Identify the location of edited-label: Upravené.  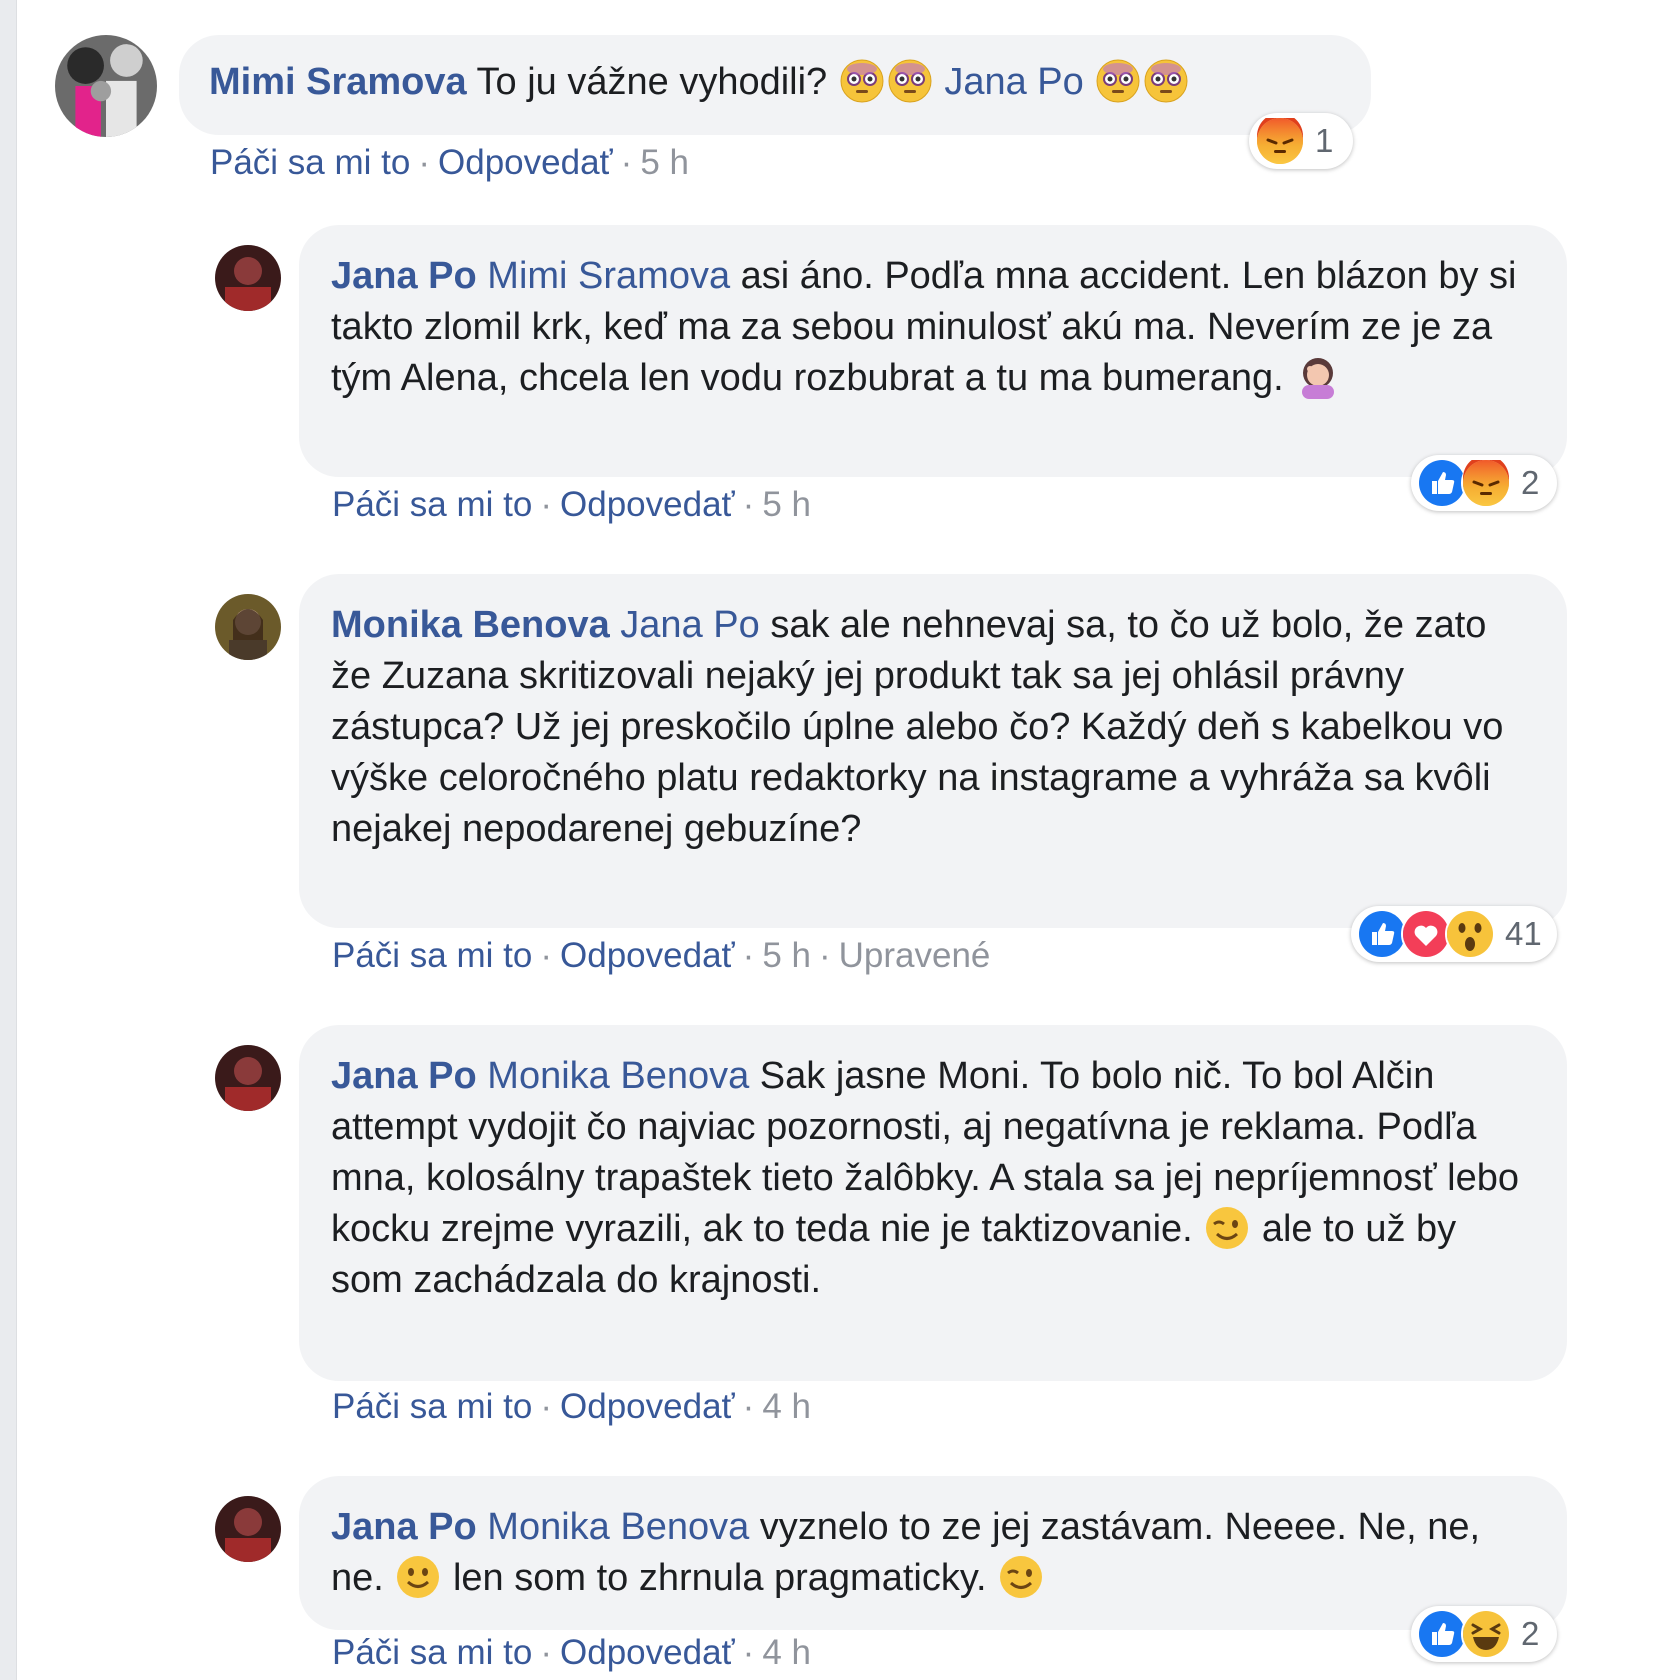
(915, 955).